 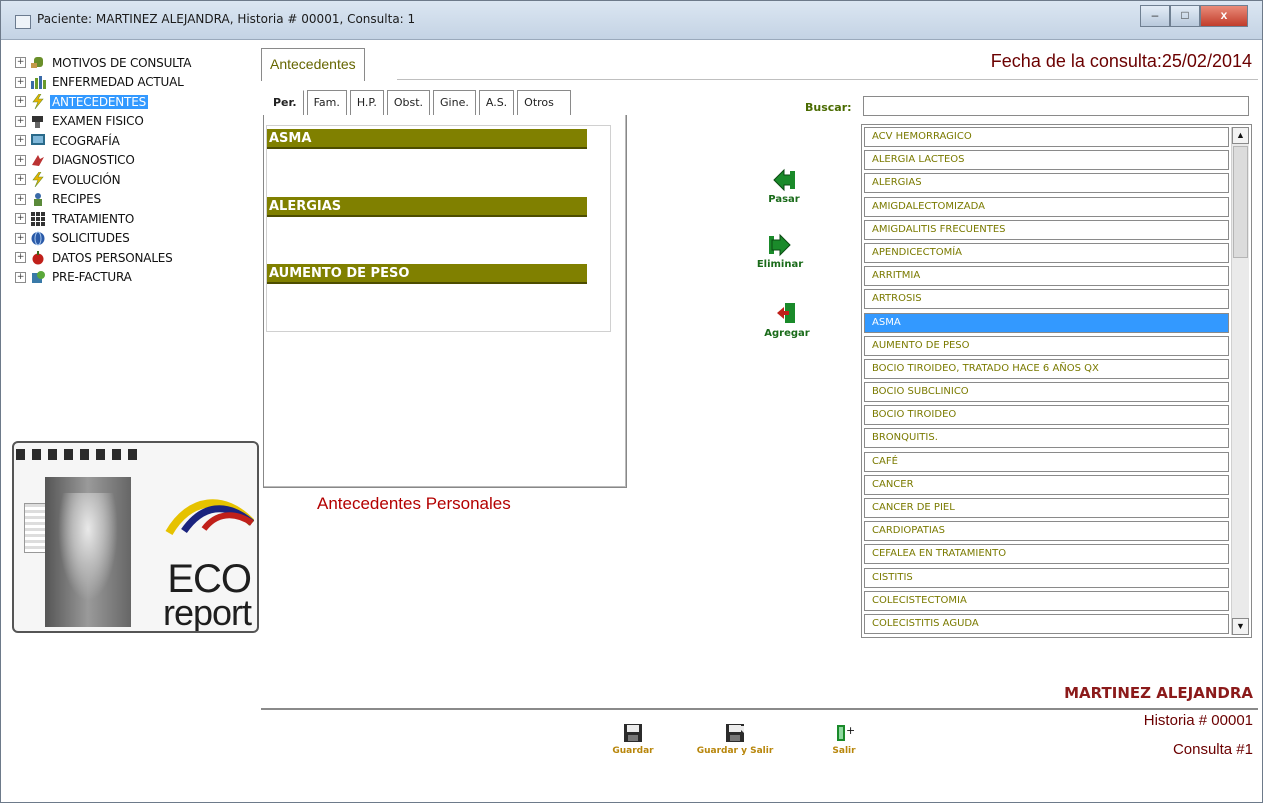 I want to click on logo-text-report: report, so click(x=207, y=612).